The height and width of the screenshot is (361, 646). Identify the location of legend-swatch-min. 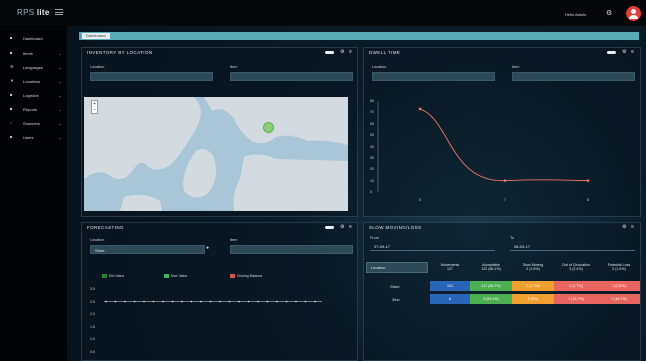
(104, 276).